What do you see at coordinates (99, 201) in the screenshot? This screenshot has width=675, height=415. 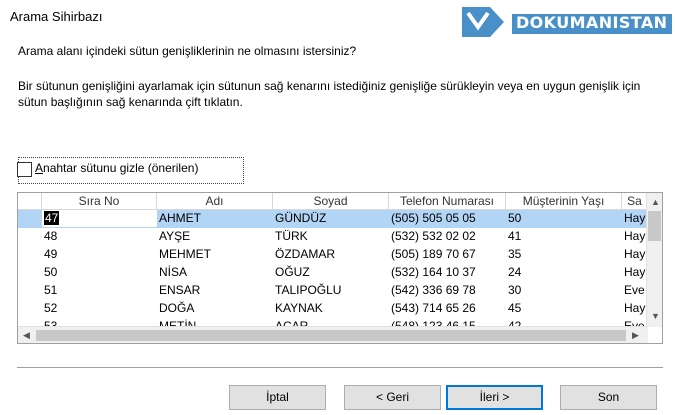 I see `column-header-sira-no: Sıra No` at bounding box center [99, 201].